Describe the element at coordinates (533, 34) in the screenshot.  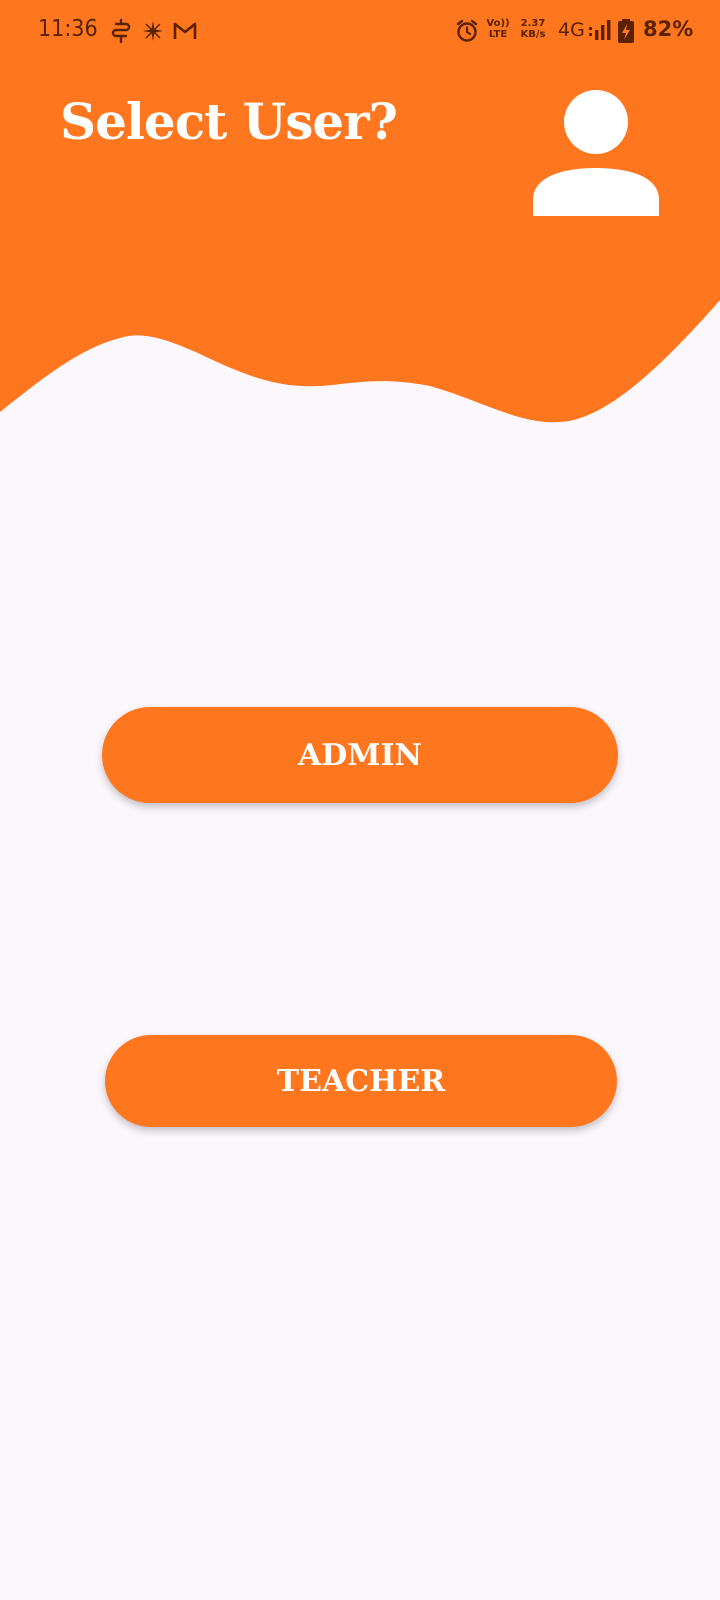
I see `speed-unit: KB/s` at that location.